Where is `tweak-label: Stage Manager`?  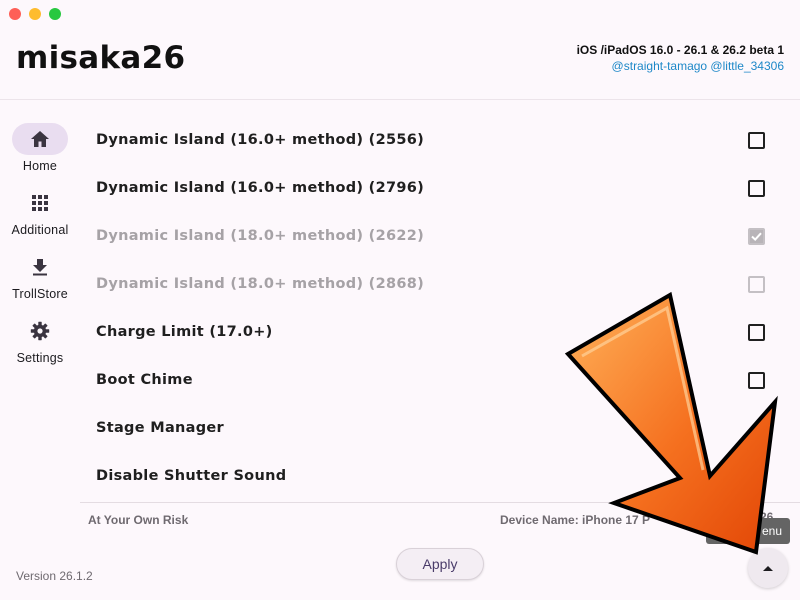
tweak-label: Stage Manager is located at coordinates (160, 428).